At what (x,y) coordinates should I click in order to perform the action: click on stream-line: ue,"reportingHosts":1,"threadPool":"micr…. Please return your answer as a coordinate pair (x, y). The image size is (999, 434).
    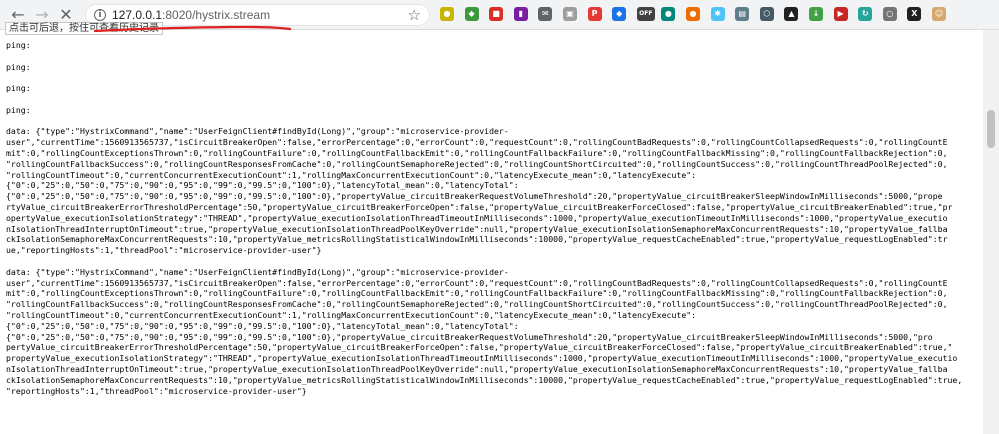
    Looking at the image, I should click on (164, 250).